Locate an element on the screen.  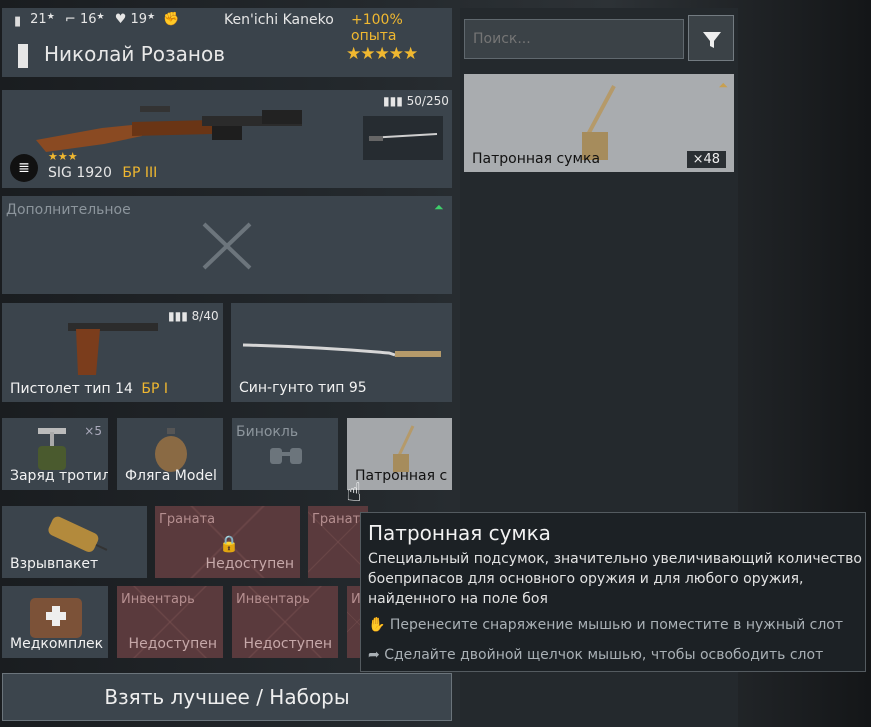
bayonet-slot is located at coordinates (403, 138).